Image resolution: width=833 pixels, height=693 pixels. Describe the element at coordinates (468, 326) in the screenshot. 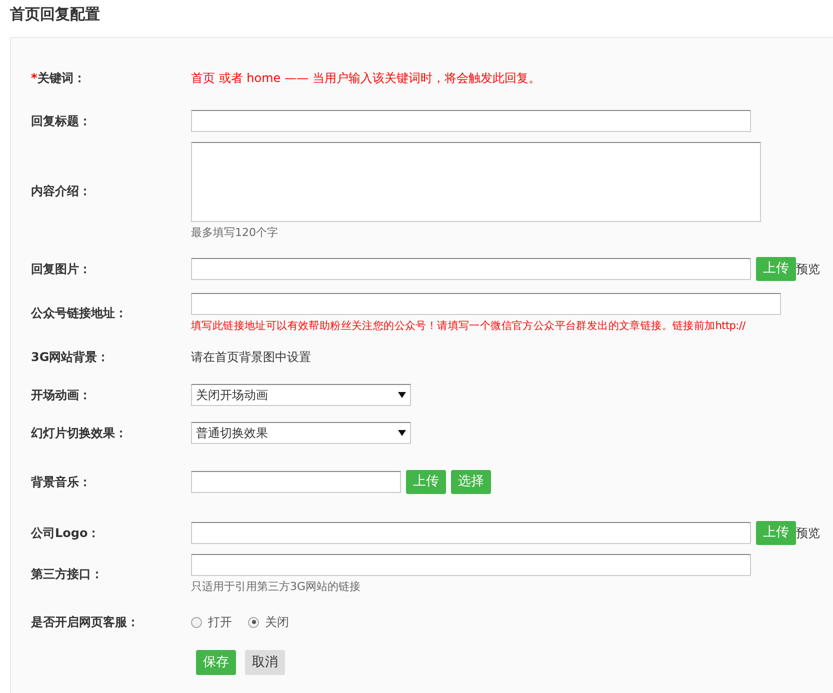

I see `warning-text: 填写此链接地址可以有效帮助粉丝关注您的公众号！请填写一个微信官方公众平台群发出的文章链接。链接前加http://` at that location.